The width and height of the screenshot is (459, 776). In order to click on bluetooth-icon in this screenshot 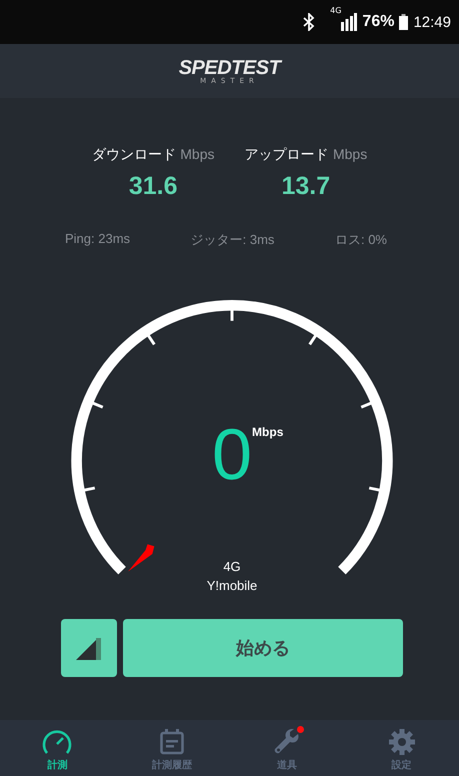, I will do `click(309, 22)`.